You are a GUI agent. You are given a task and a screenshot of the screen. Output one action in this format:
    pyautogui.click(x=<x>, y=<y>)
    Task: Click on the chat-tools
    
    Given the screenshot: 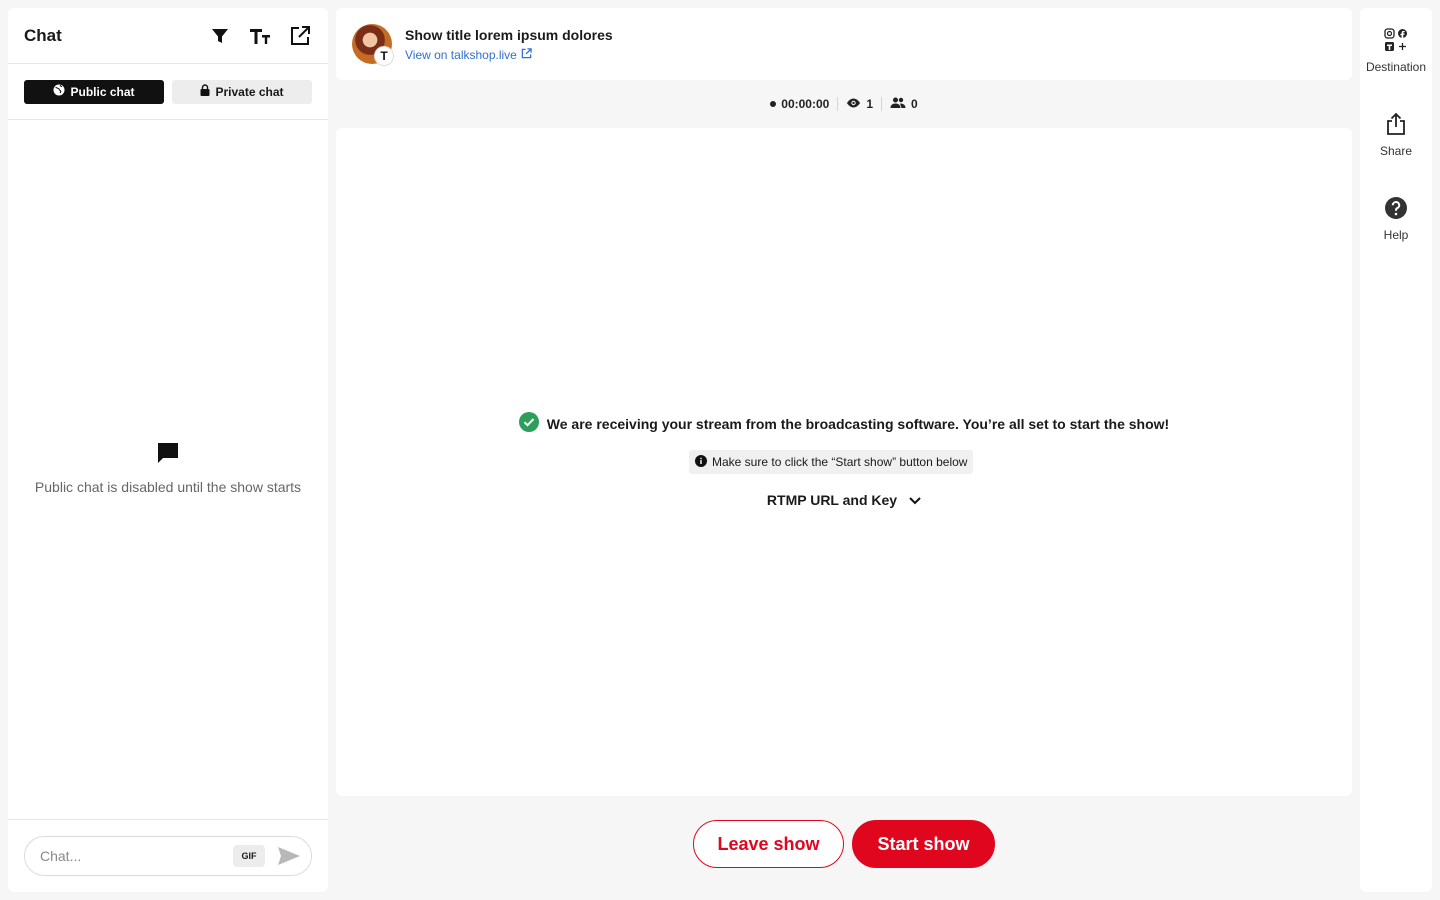 What is the action you would take?
    pyautogui.click(x=260, y=36)
    